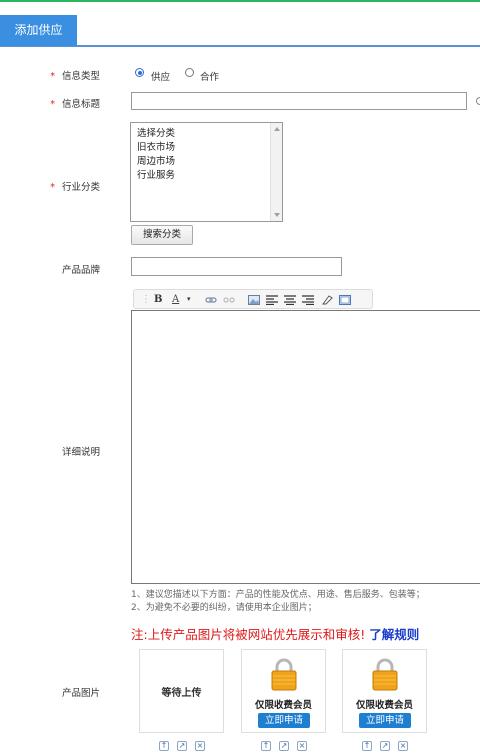 This screenshot has width=480, height=755. What do you see at coordinates (211, 300) in the screenshot?
I see `link-icon` at bounding box center [211, 300].